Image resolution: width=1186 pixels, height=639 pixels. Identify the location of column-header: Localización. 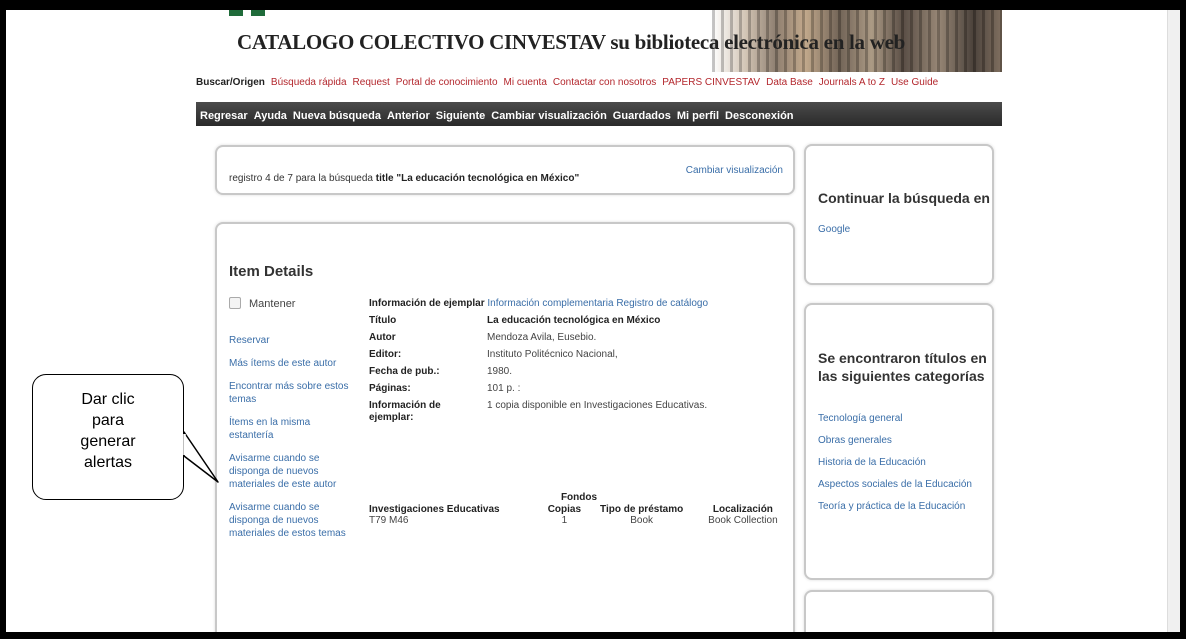
(742, 509).